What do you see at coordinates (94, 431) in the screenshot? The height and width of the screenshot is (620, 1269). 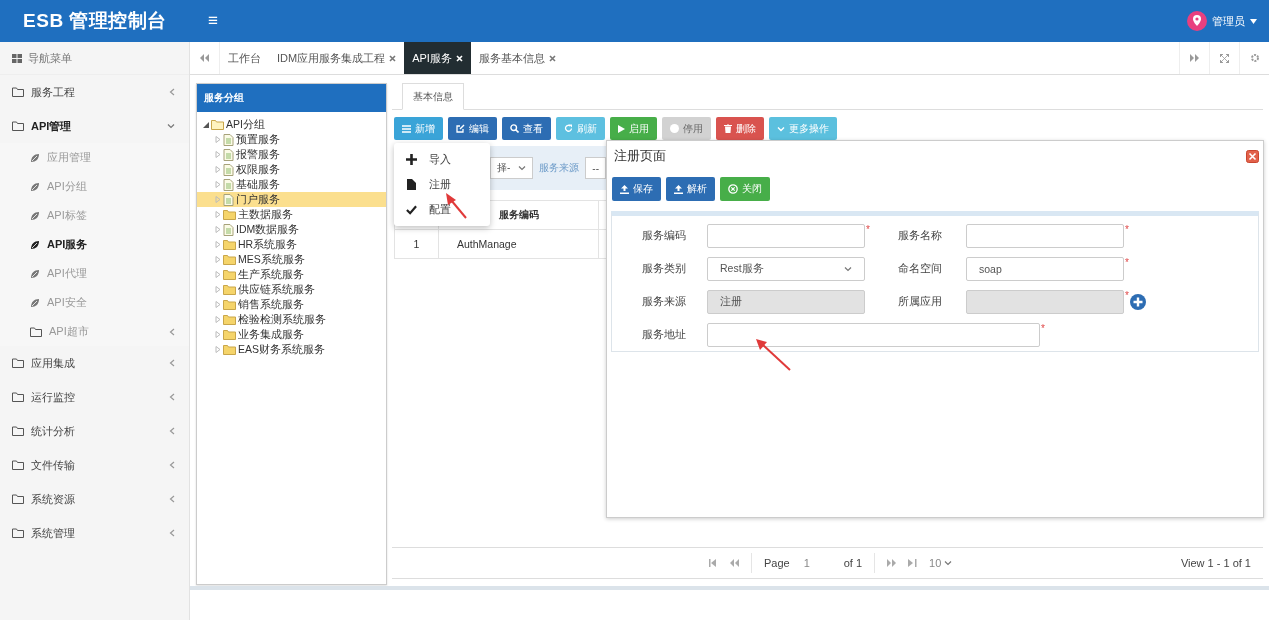 I see `sidebar-item: 统计分析` at bounding box center [94, 431].